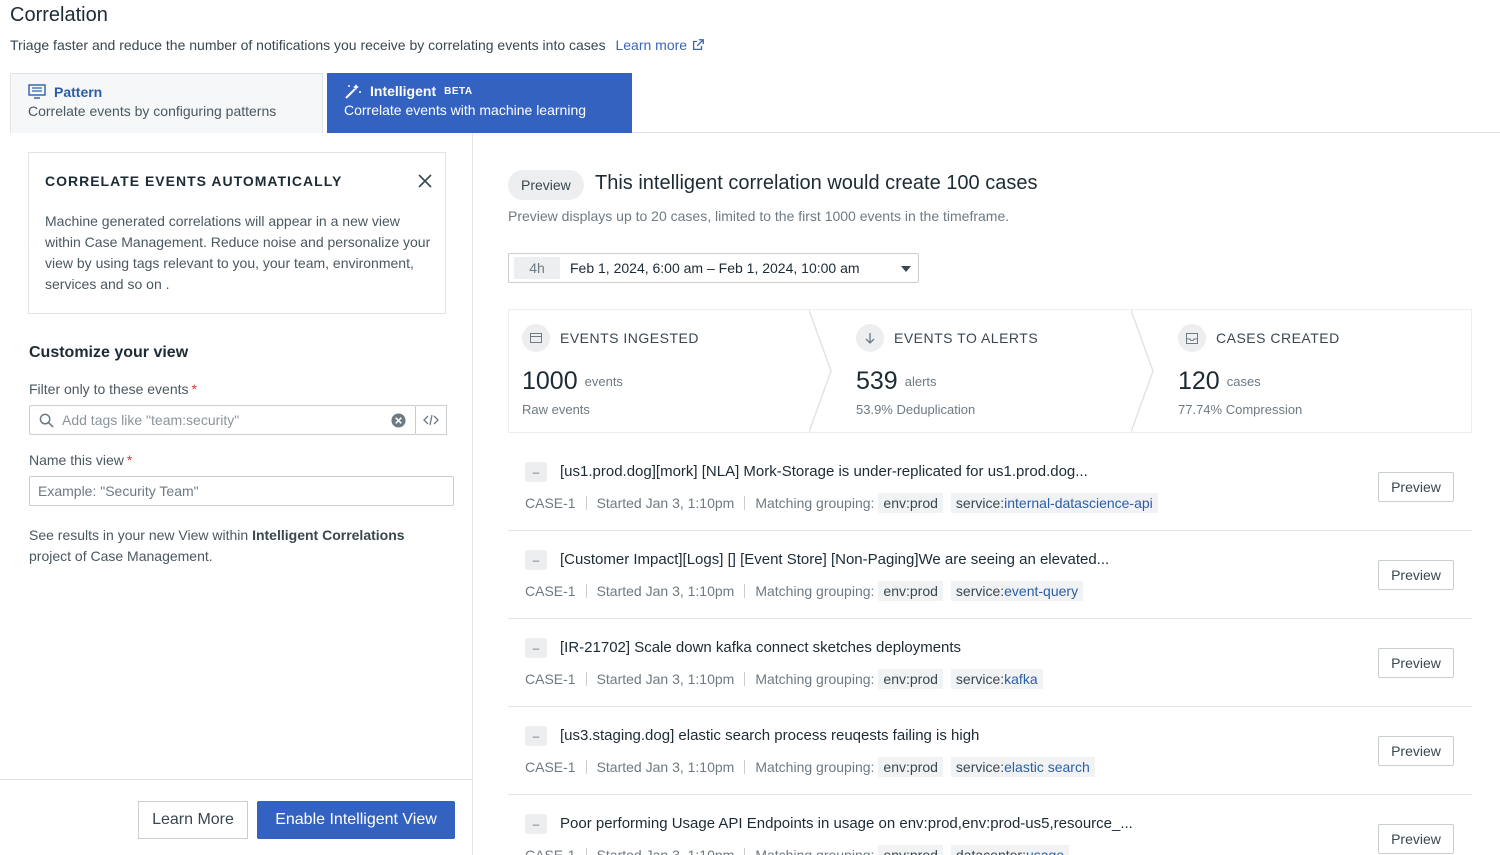  What do you see at coordinates (990, 851) in the screenshot?
I see `tag-key: datacenter:` at bounding box center [990, 851].